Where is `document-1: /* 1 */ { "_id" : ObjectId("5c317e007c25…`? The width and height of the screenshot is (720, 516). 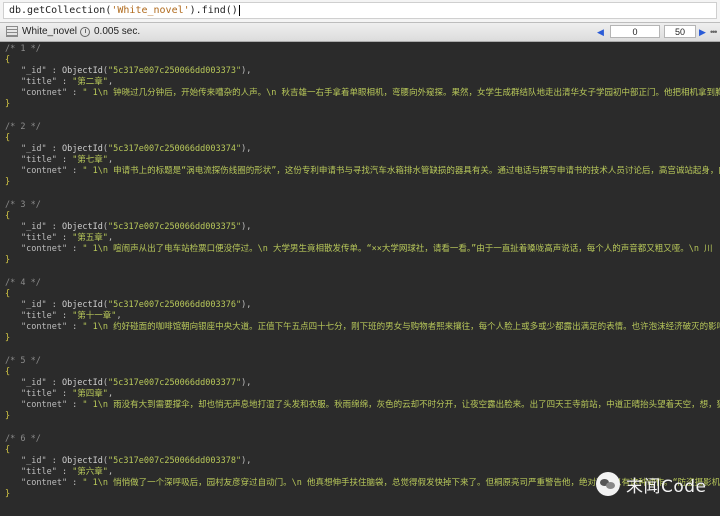
document-1: /* 1 */ { "_id" : ObjectId("5c317e007c25… is located at coordinates (360, 77).